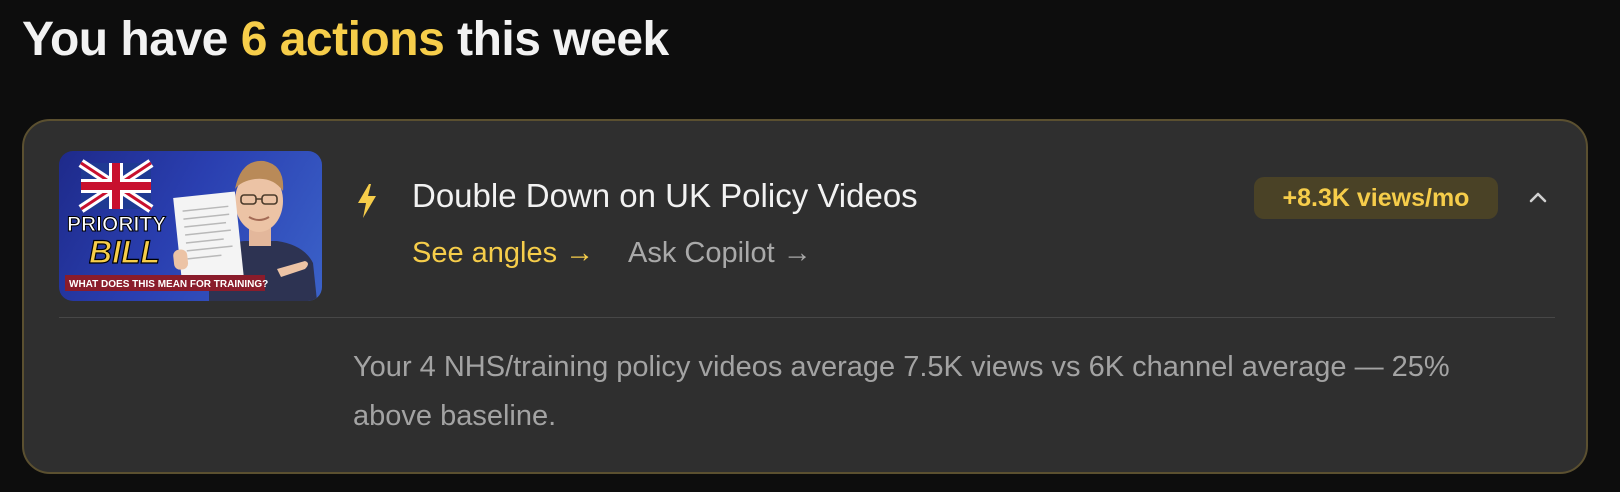 The height and width of the screenshot is (492, 1620). I want to click on action-count: 6 actions, so click(342, 39).